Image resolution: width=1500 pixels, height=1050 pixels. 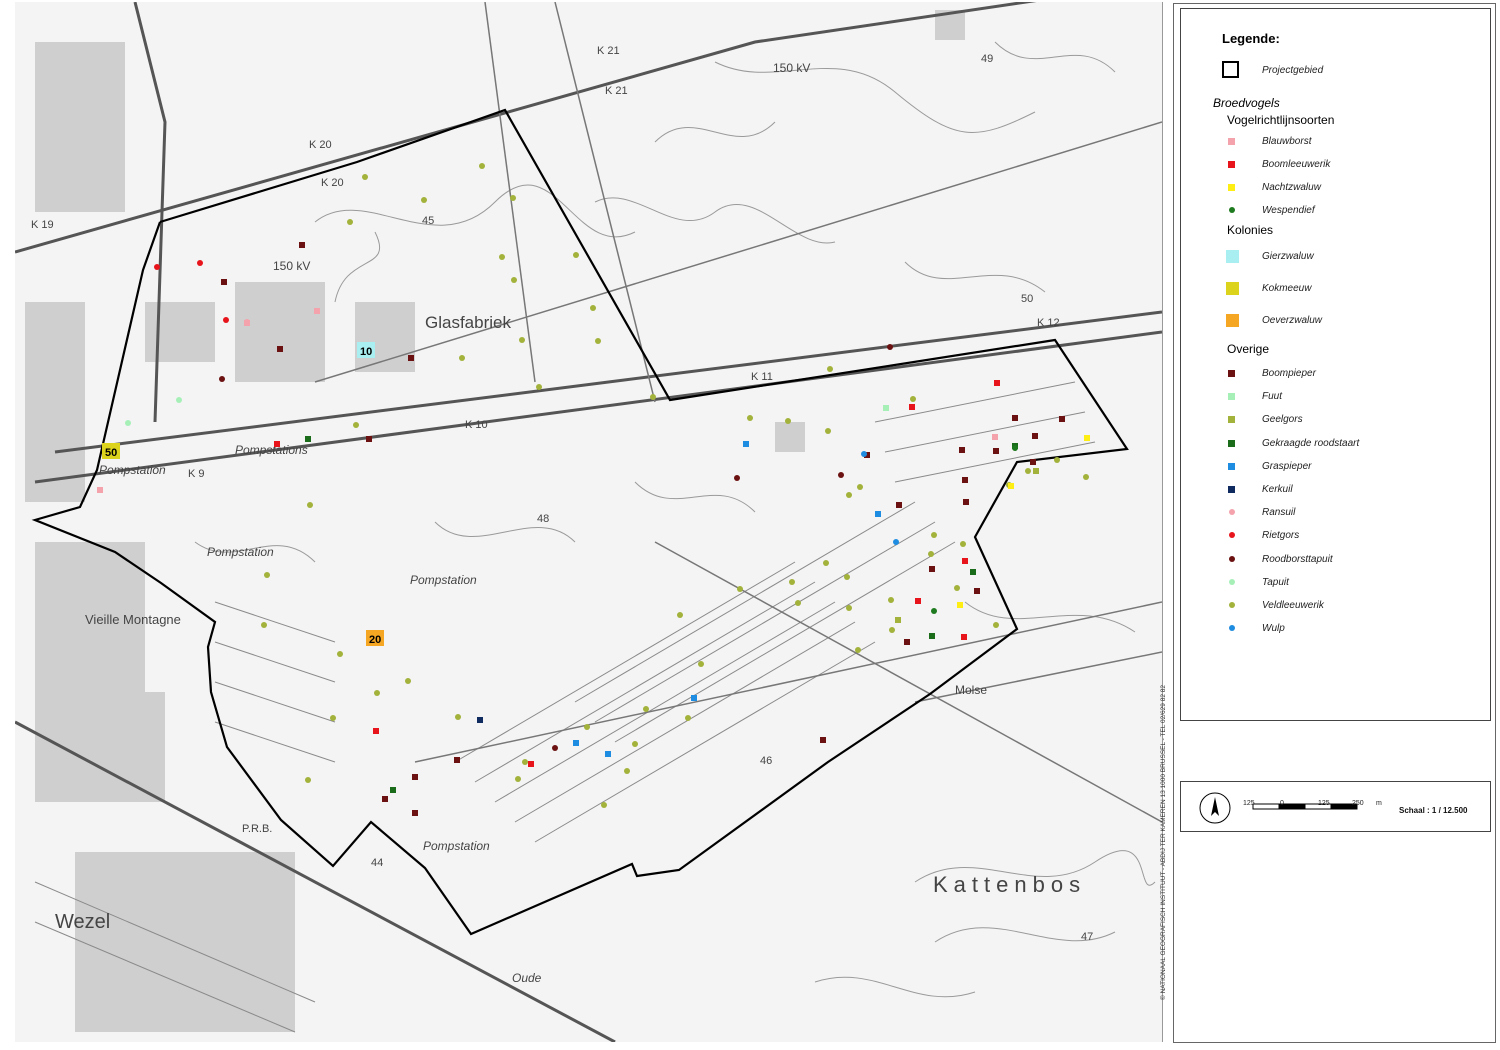 What do you see at coordinates (886, 408) in the screenshot?
I see `marker-fuut` at bounding box center [886, 408].